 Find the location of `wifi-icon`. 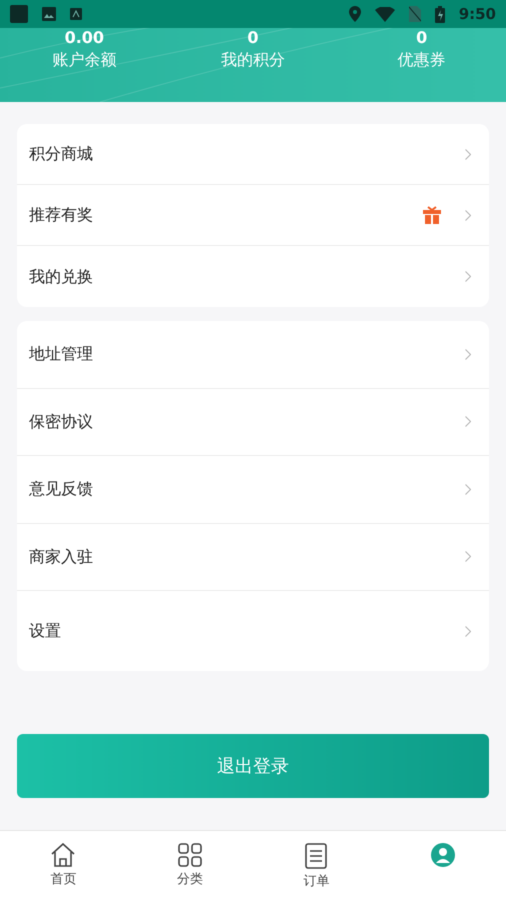

wifi-icon is located at coordinates (384, 14).